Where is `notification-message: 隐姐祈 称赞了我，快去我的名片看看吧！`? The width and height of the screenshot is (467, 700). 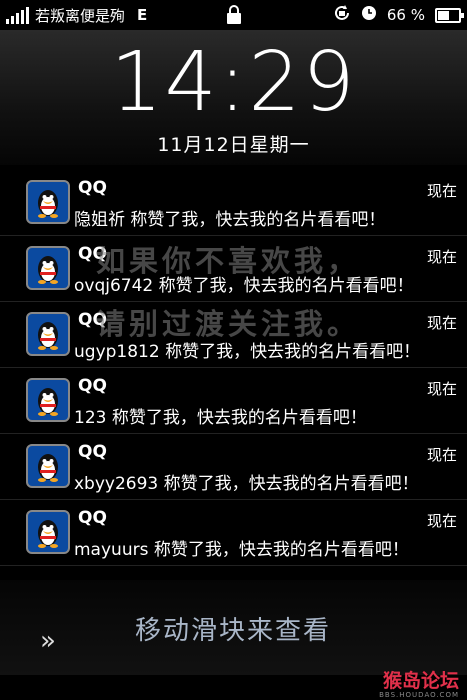
notification-message: 隐姐祈 称赞了我，快去我的名片看看吧！ is located at coordinates (230, 220).